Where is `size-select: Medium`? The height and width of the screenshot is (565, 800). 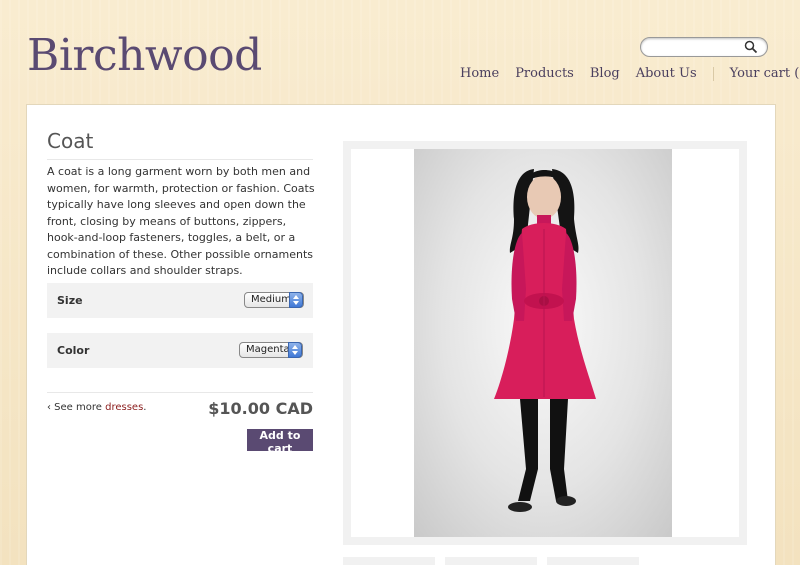
size-select: Medium is located at coordinates (274, 300).